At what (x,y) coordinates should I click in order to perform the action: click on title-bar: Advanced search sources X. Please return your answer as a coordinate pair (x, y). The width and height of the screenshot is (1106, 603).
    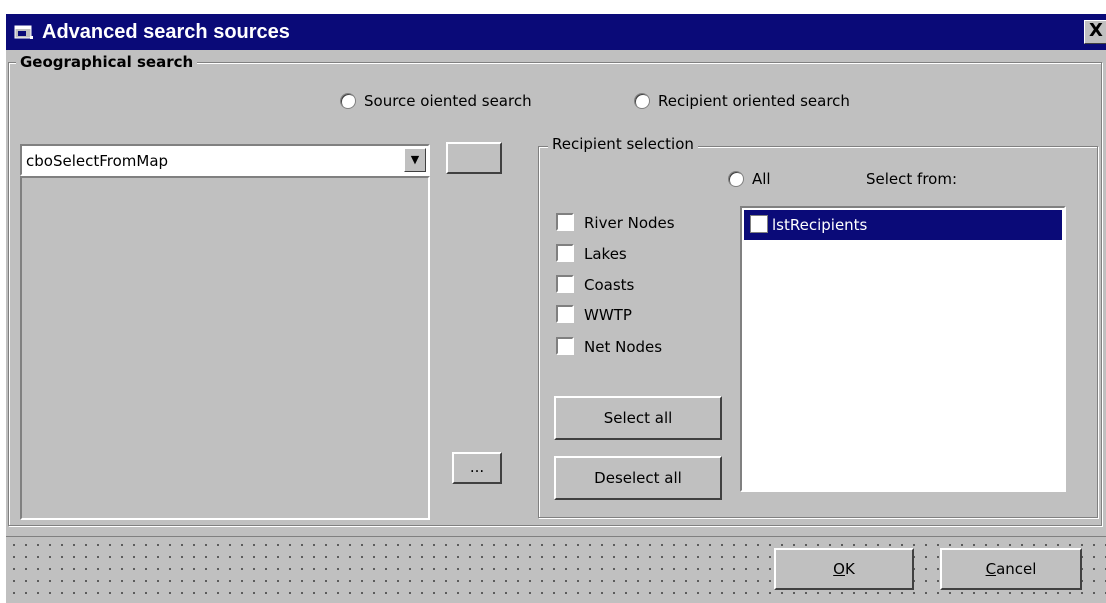
    Looking at the image, I should click on (556, 32).